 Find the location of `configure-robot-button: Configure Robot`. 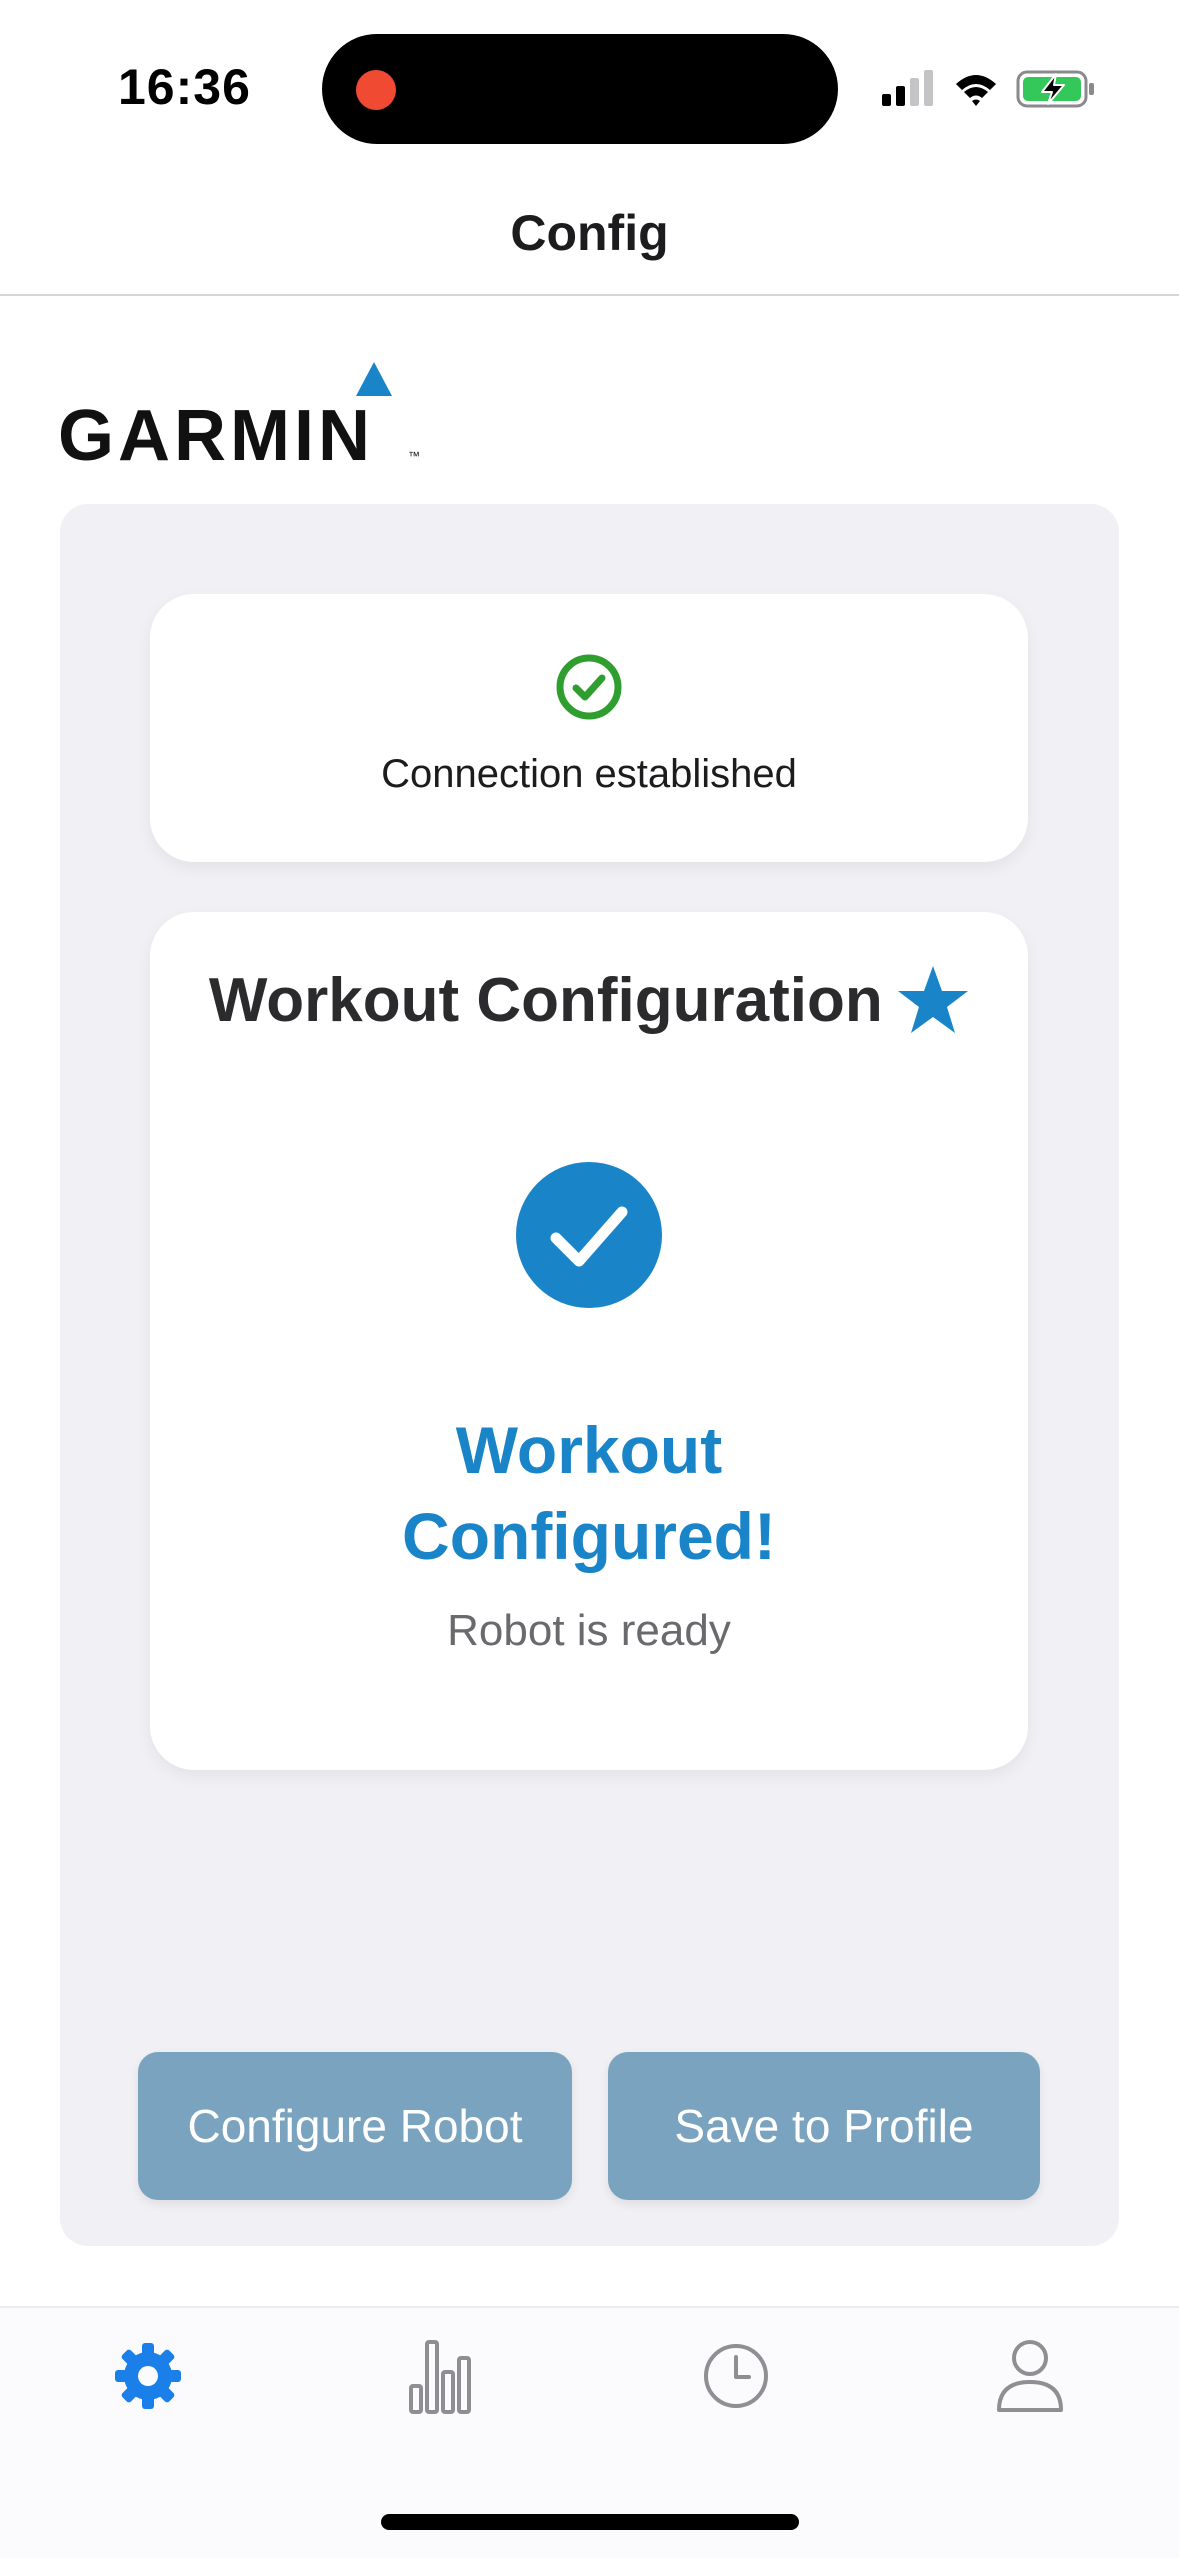

configure-robot-button: Configure Robot is located at coordinates (355, 2126).